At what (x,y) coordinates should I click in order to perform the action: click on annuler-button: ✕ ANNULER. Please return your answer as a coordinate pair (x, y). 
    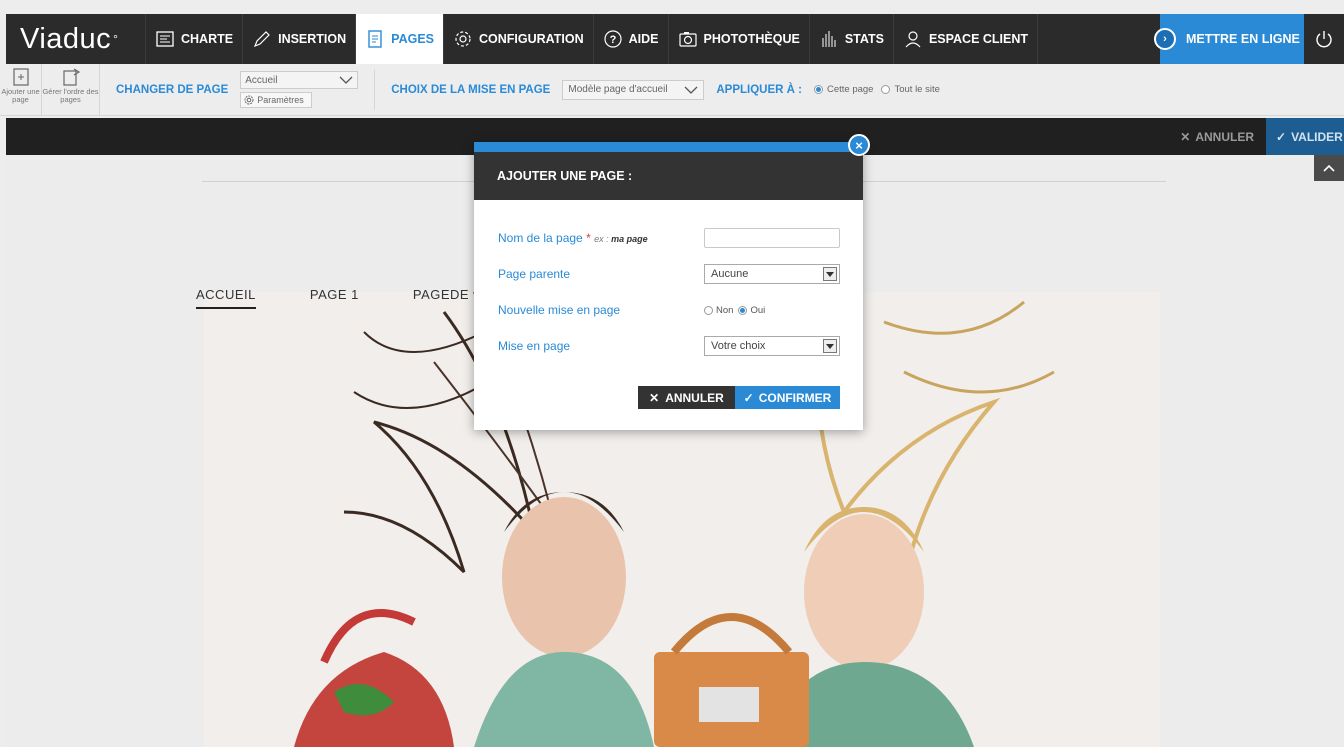
    Looking at the image, I should click on (1217, 136).